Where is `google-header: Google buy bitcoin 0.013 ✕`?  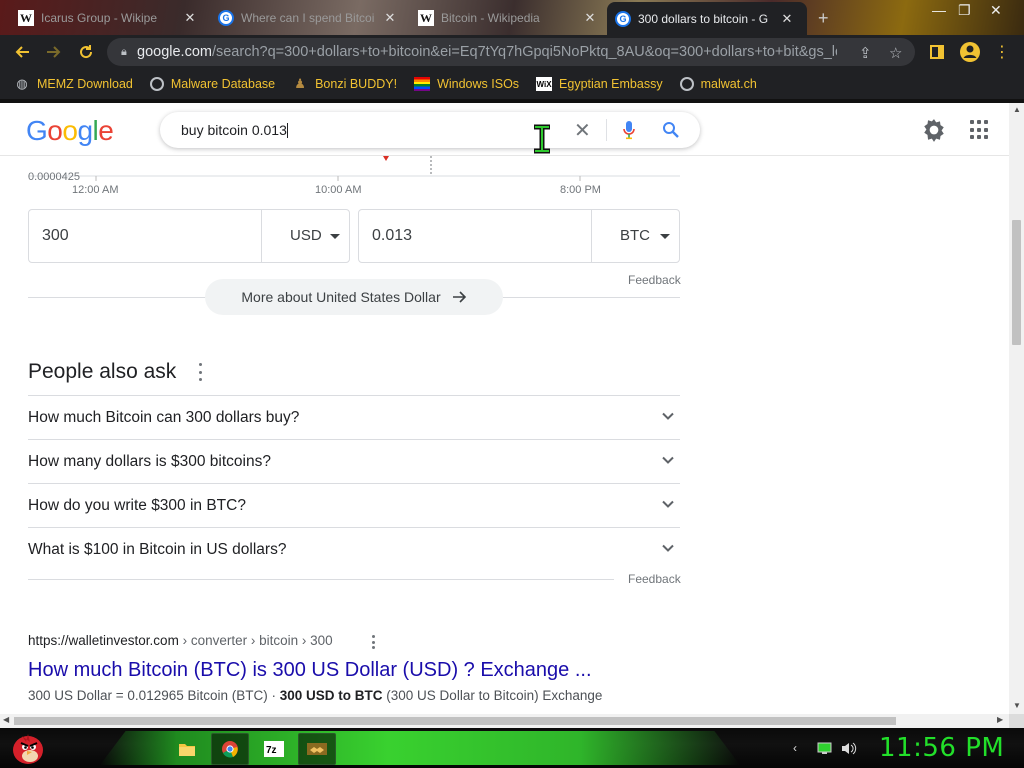 google-header: Google buy bitcoin 0.013 ✕ is located at coordinates (504, 129).